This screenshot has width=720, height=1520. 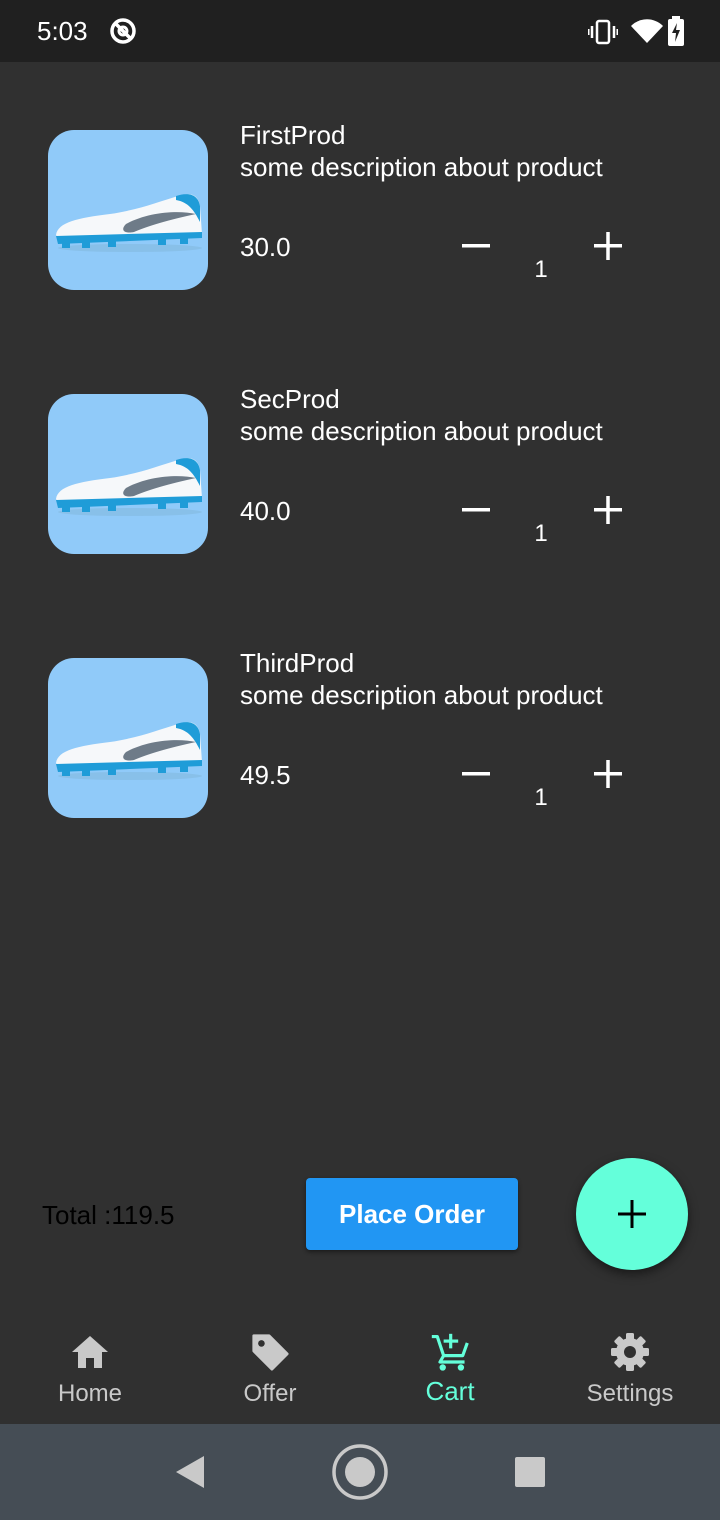 I want to click on nav-item-cart: Cart, so click(x=450, y=1367).